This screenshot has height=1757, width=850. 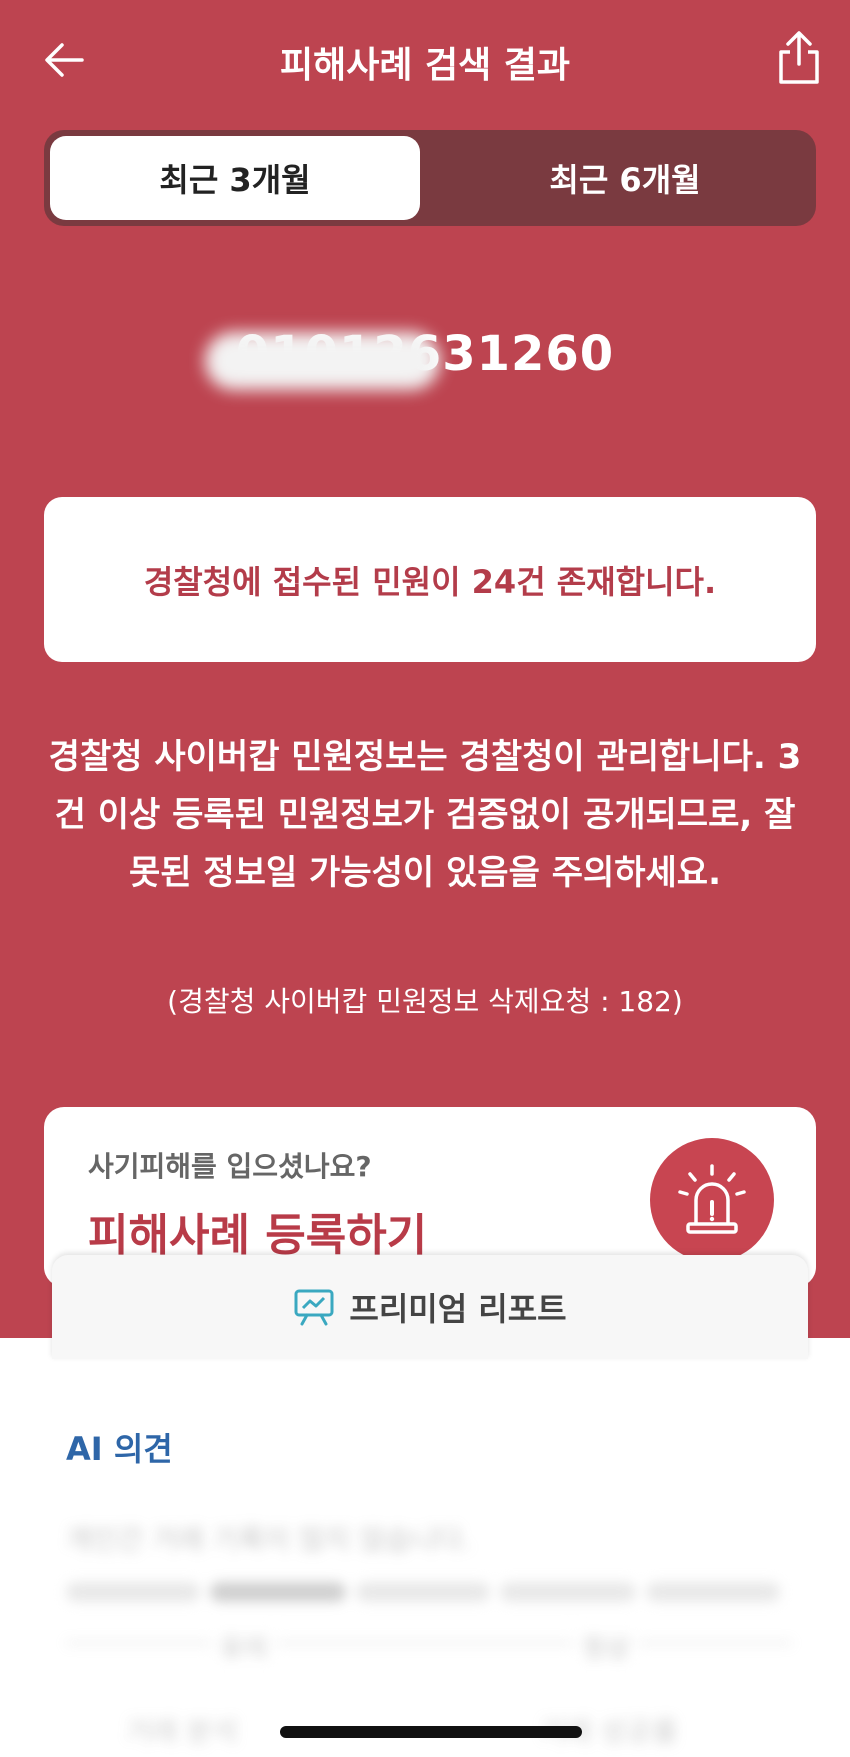 I want to click on presentation-chart-icon, so click(x=314, y=1307).